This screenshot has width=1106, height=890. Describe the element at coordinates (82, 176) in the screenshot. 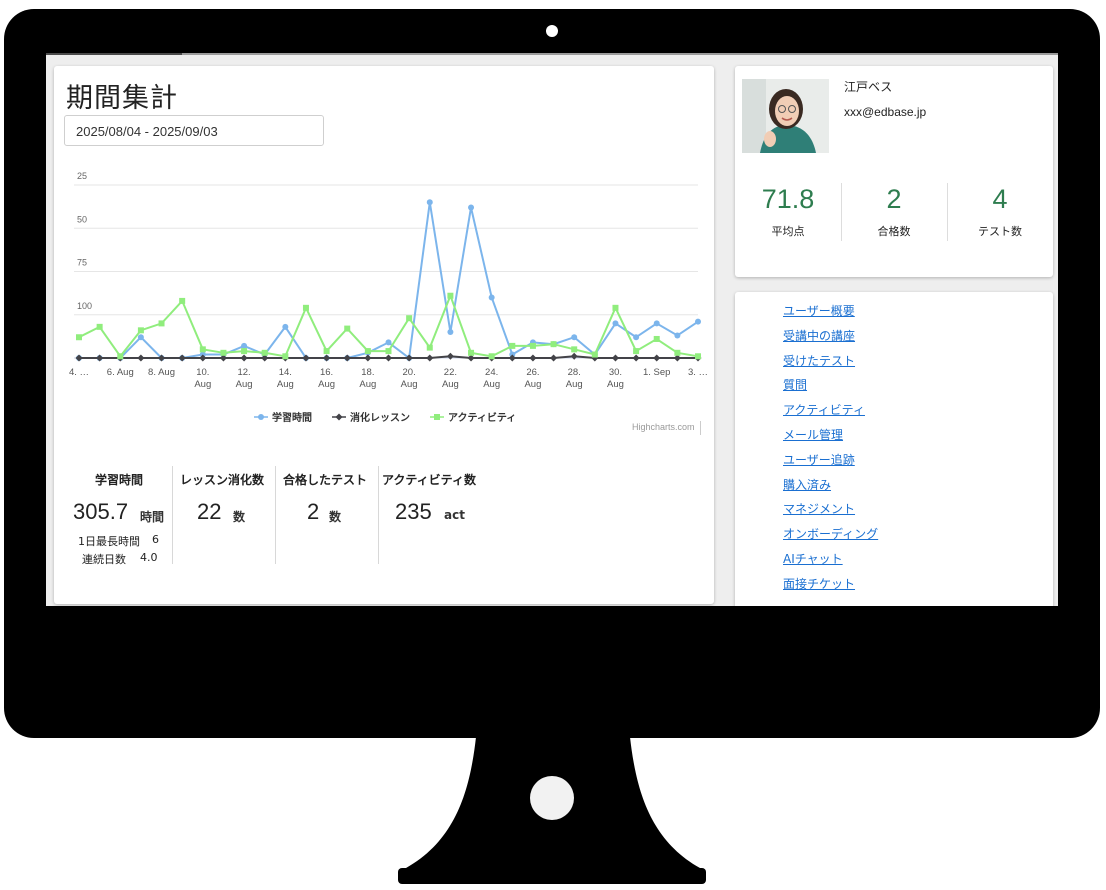

I see `y-tick-label: 25` at that location.